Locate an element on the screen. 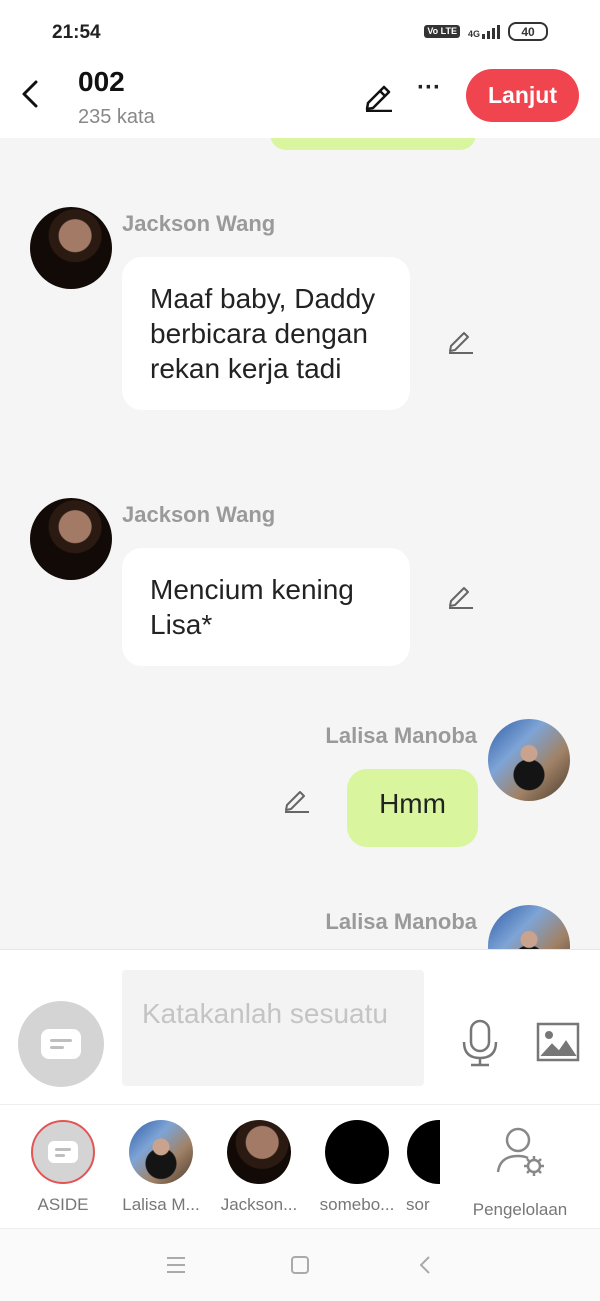 The width and height of the screenshot is (600, 1301). composer: Katakanlah sesuatu is located at coordinates (300, 1027).